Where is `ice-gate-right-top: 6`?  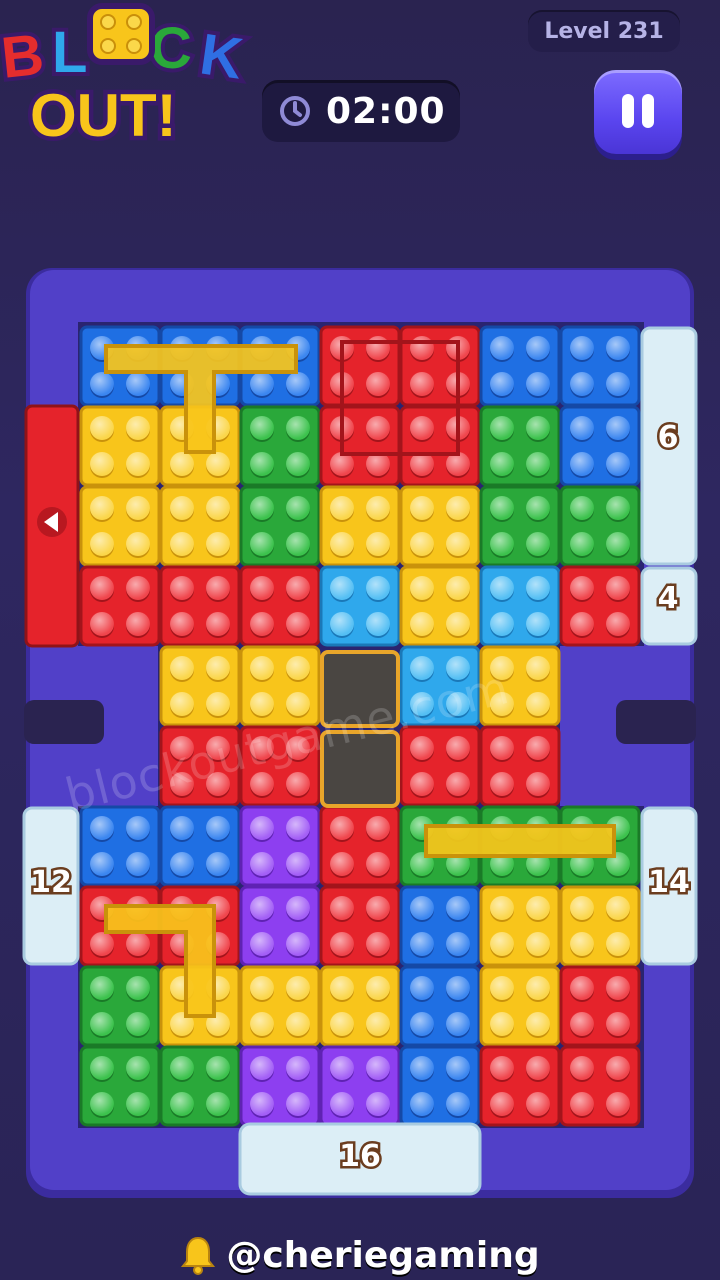
ice-gate-right-top: 6 is located at coordinates (669, 446).